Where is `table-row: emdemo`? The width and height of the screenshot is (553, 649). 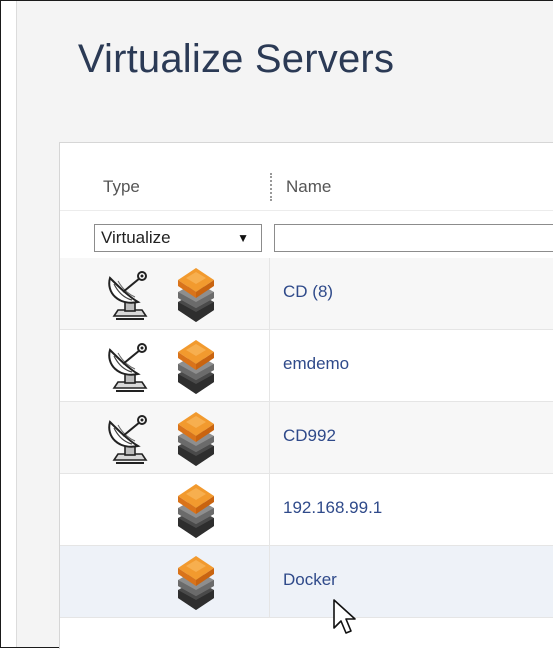
table-row: emdemo is located at coordinates (306, 366).